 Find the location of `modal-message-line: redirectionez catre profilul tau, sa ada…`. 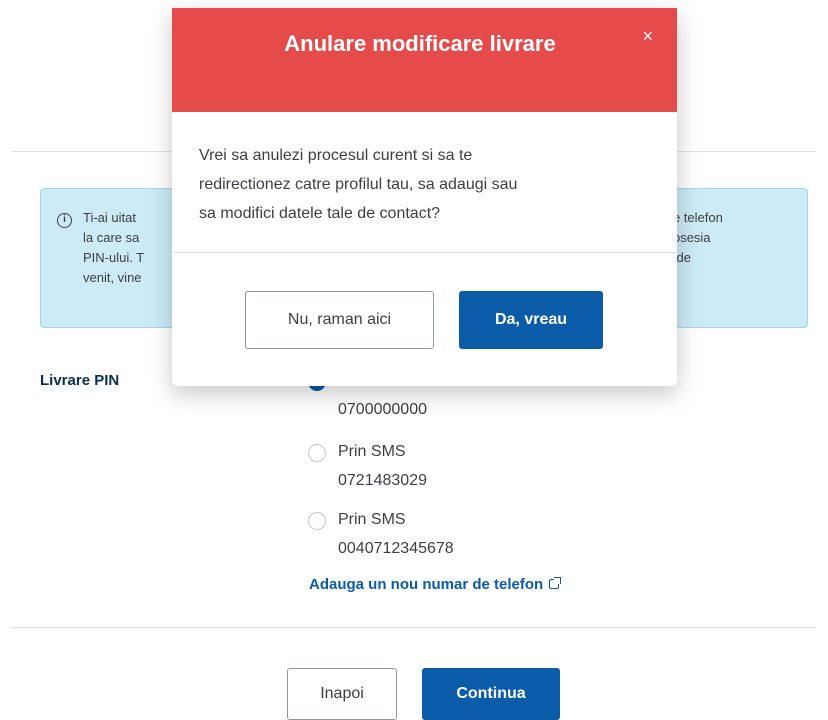

modal-message-line: redirectionez catre profilul tau, sa ada… is located at coordinates (358, 184).